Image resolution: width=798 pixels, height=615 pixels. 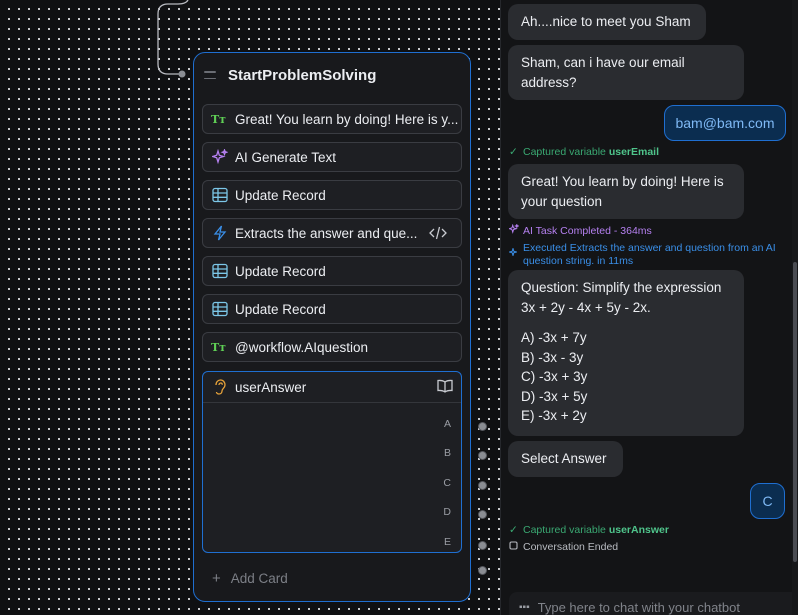 What do you see at coordinates (216, 578) in the screenshot?
I see `plus-icon: +` at bounding box center [216, 578].